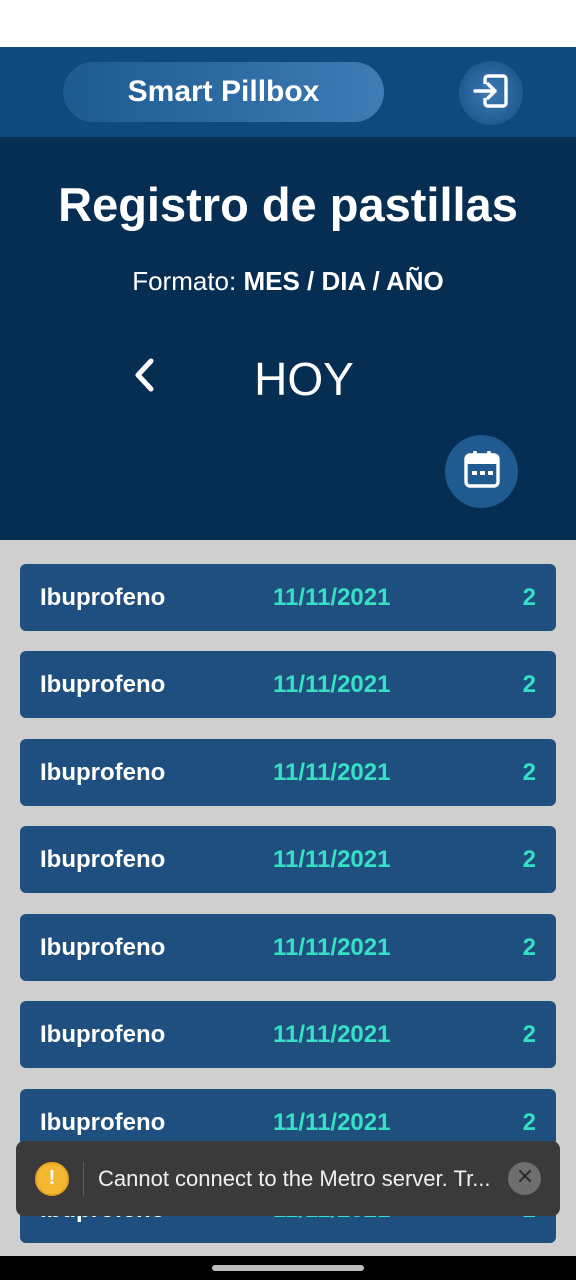  I want to click on status-bar, so click(288, 23).